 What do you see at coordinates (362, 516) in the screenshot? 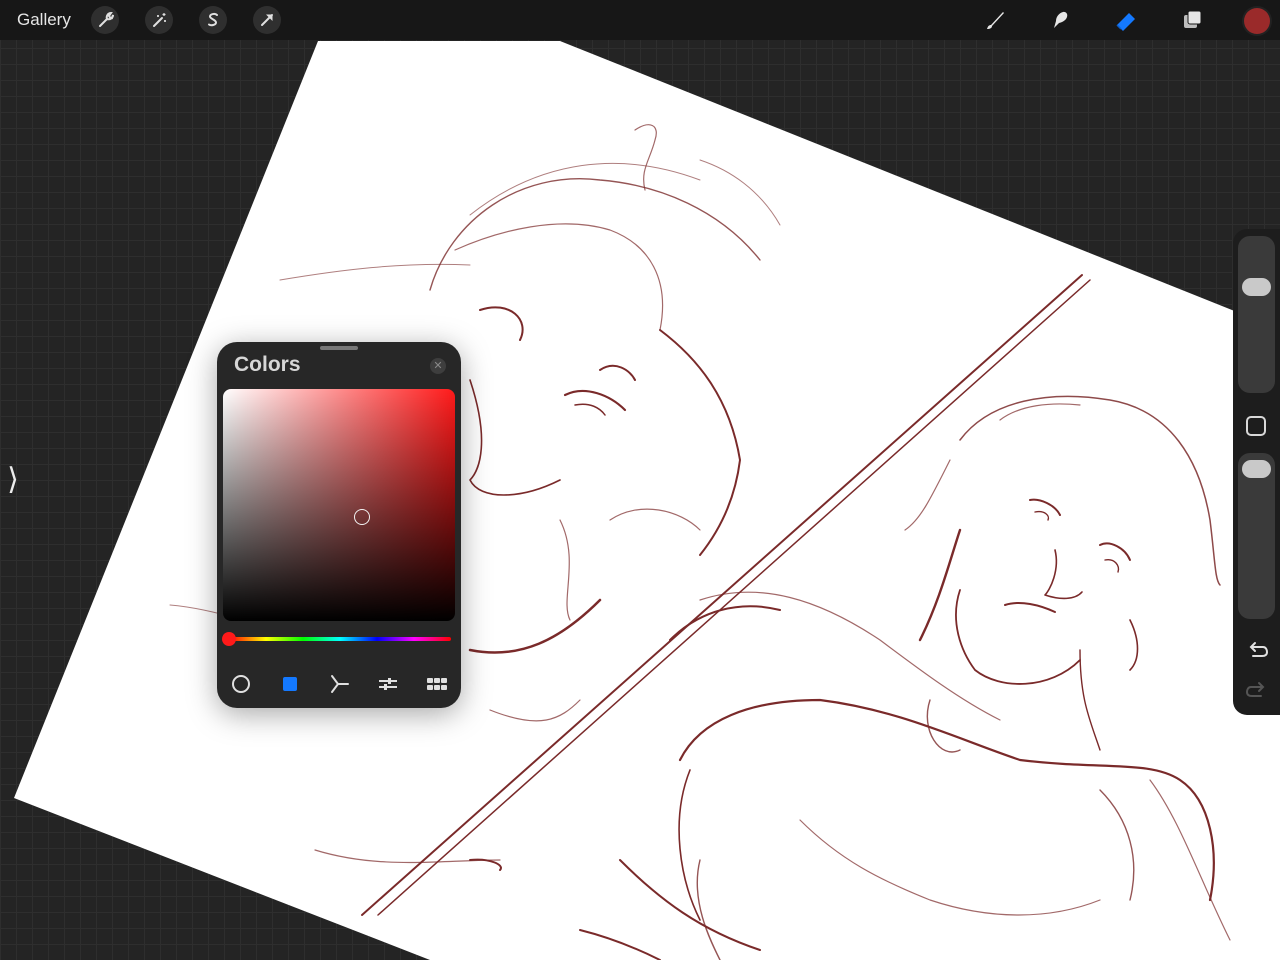
I see `color-picker-cursor` at bounding box center [362, 516].